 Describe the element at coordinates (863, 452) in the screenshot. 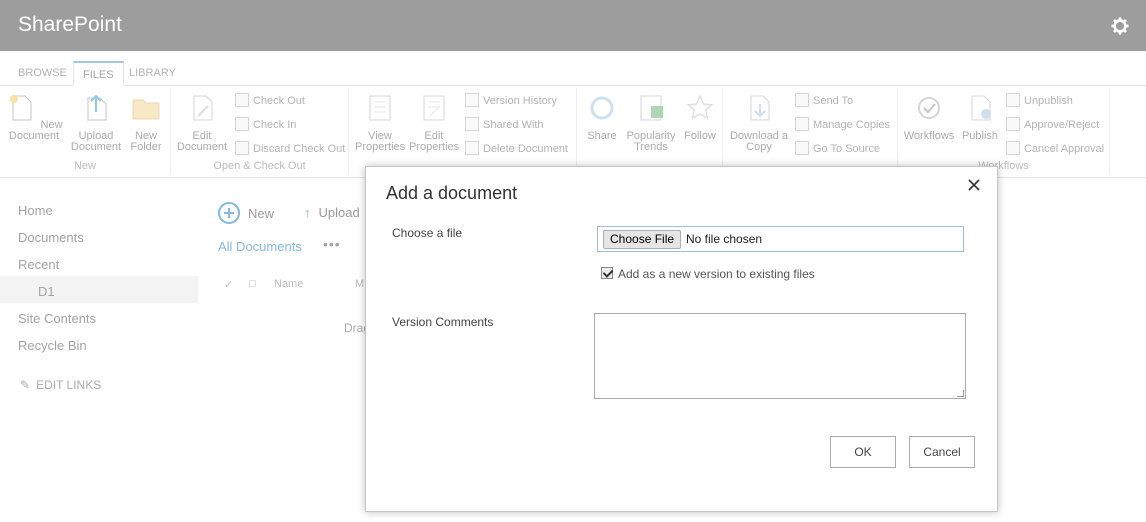

I see `ok-button: OK` at that location.